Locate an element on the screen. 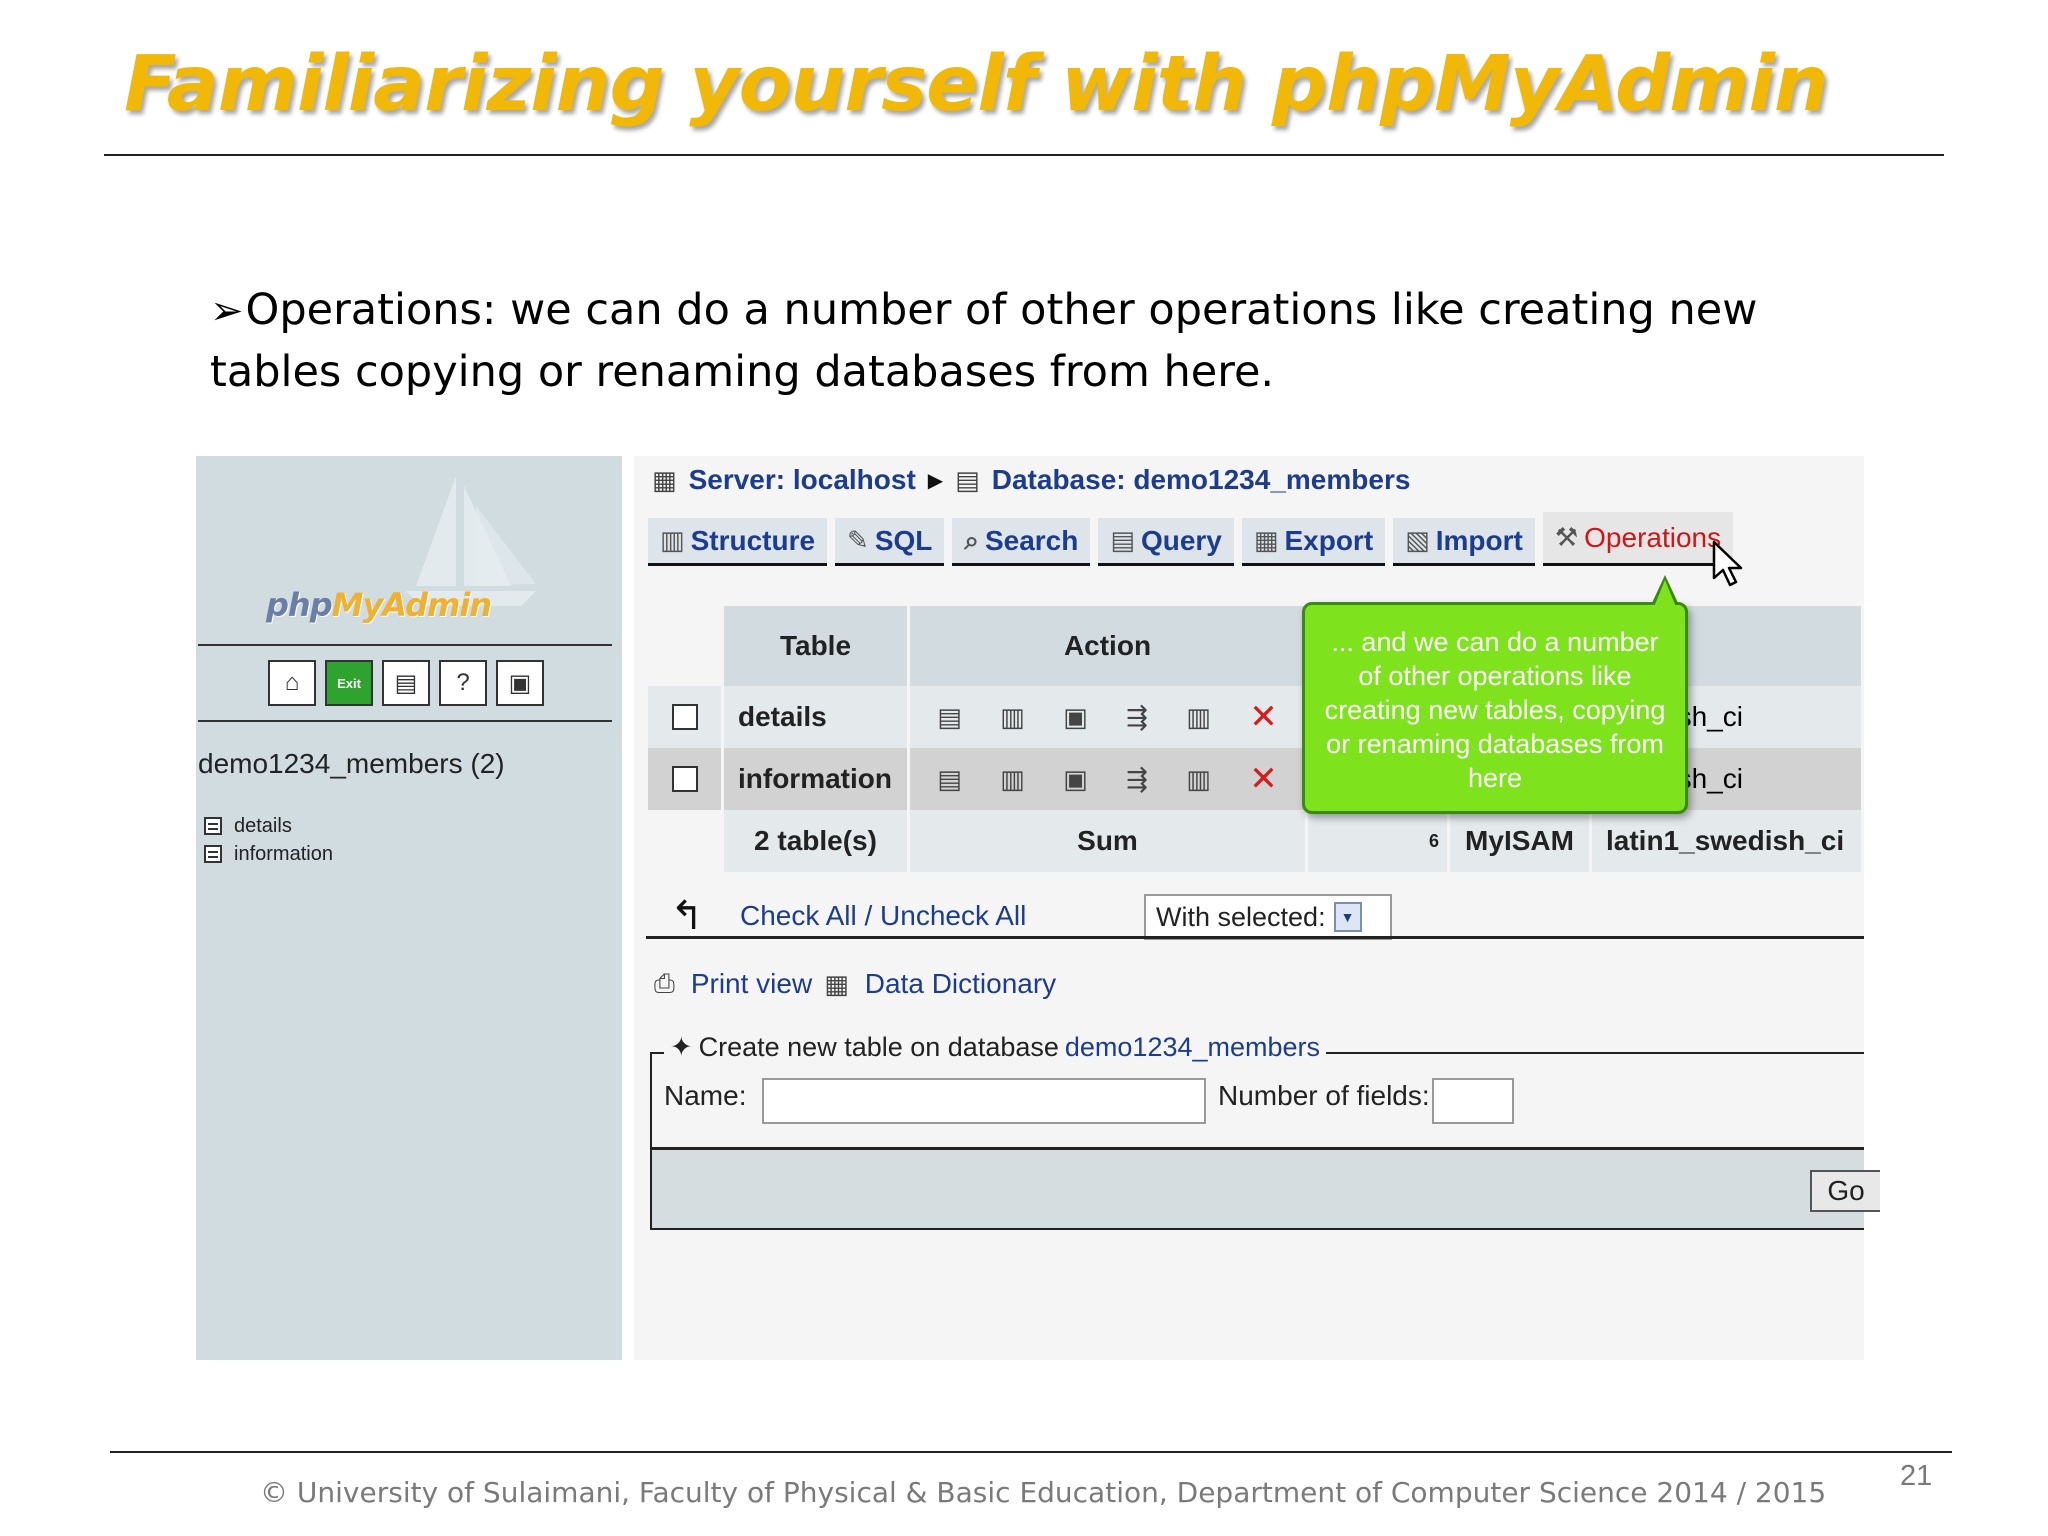 The height and width of the screenshot is (1536, 2048). check-all-link: Check All / Uncheck All is located at coordinates (883, 916).